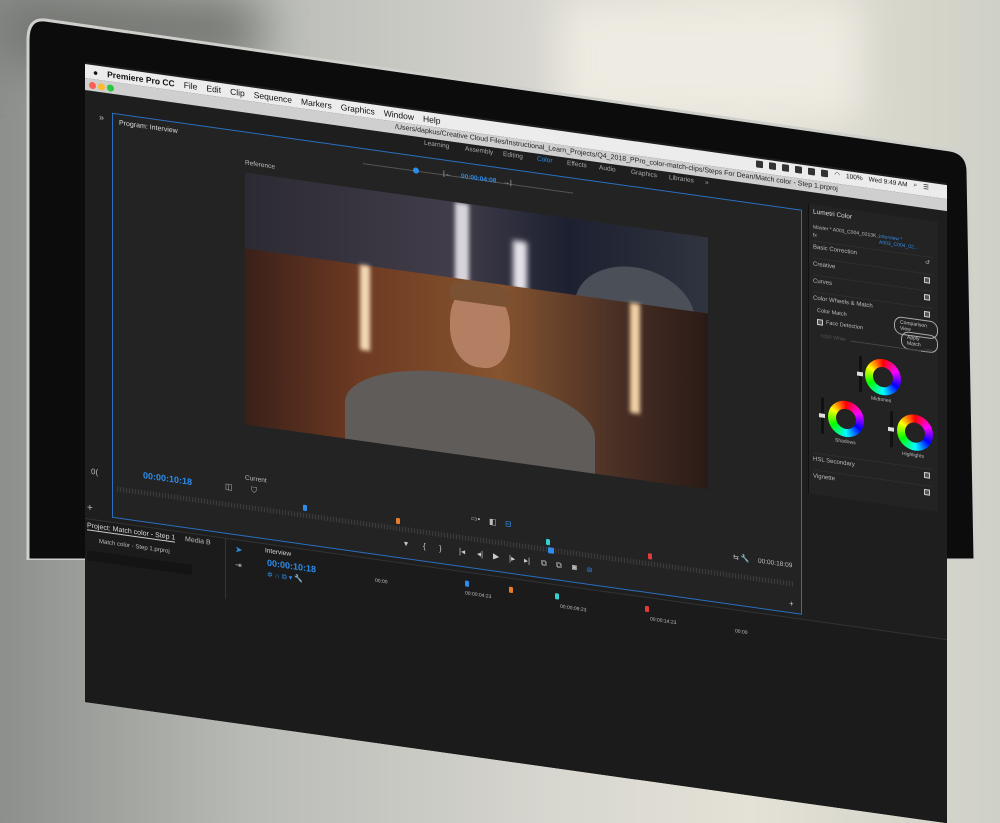  What do you see at coordinates (94, 472) in the screenshot?
I see `side-icon: 0(` at bounding box center [94, 472].